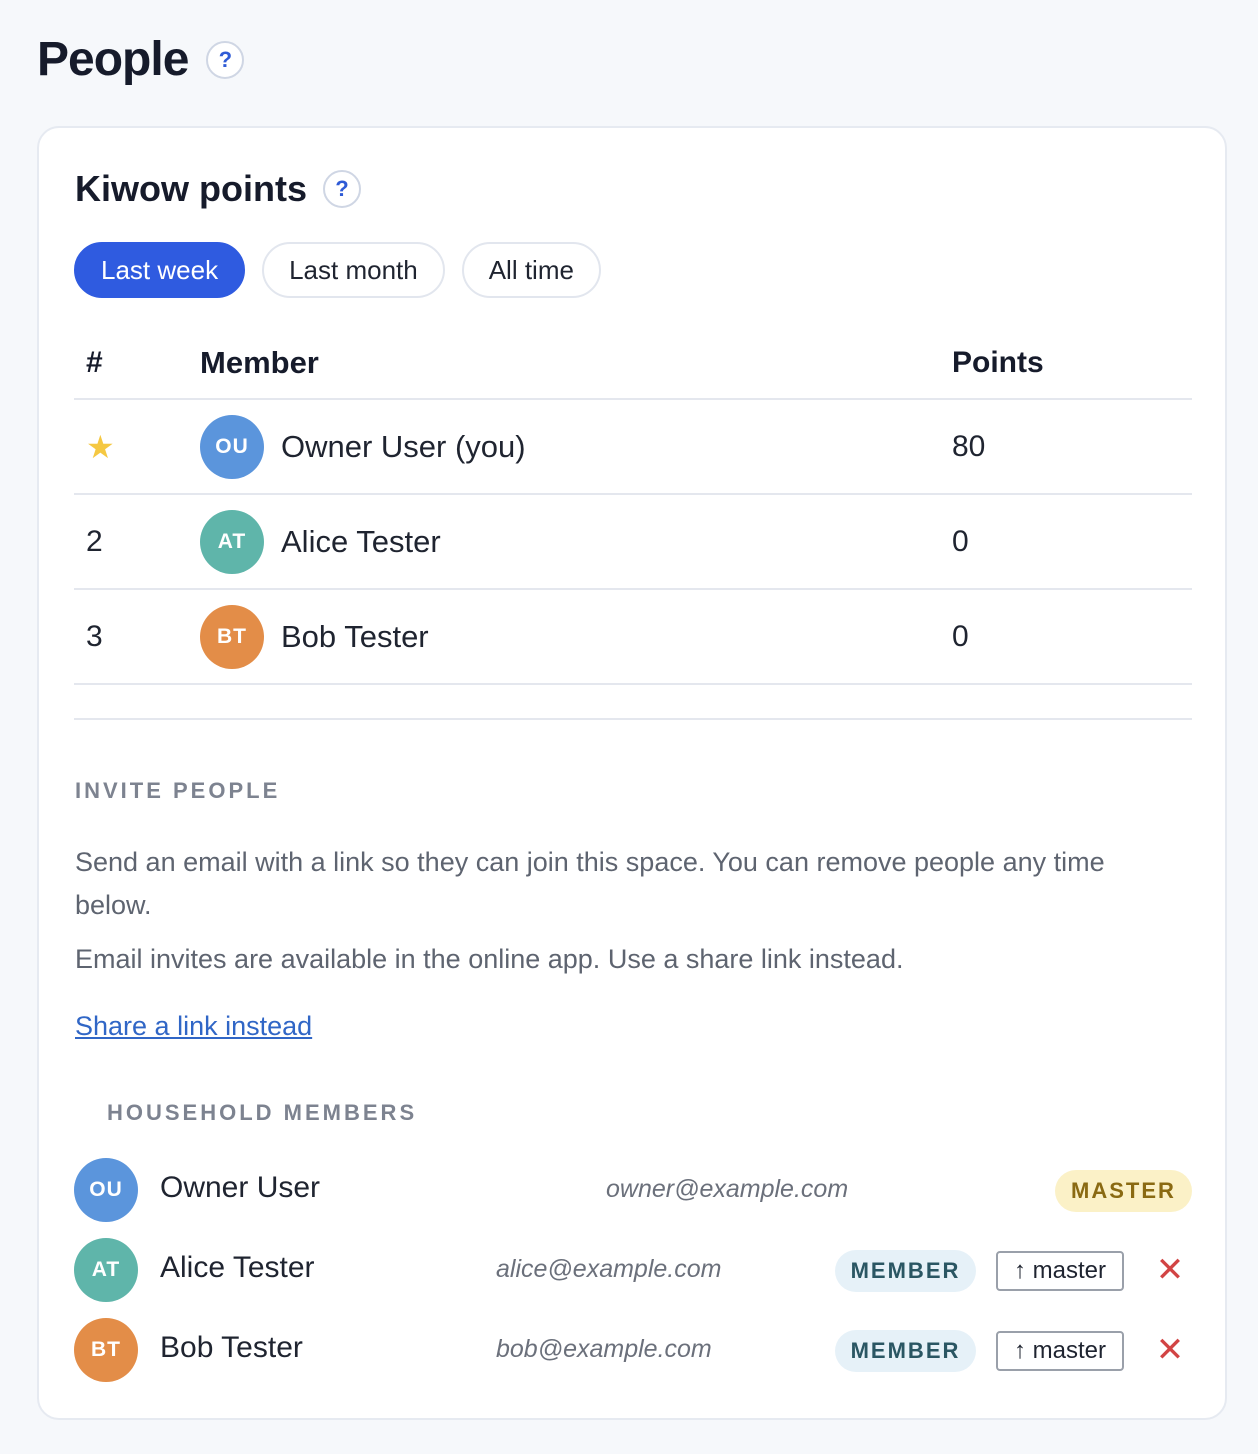  I want to click on table-row: ★ OU Owner User (you) 80, so click(633, 447).